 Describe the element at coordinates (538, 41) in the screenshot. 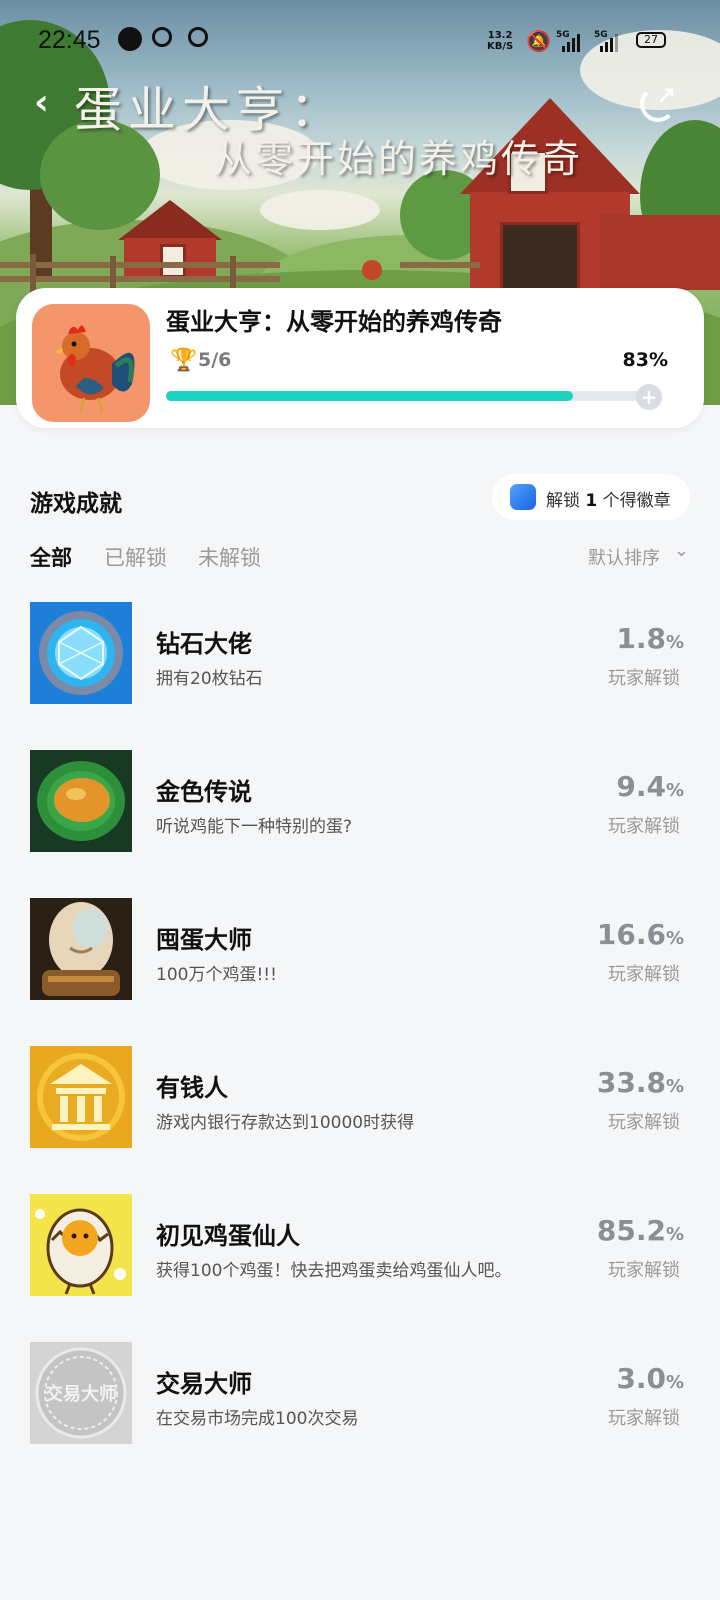

I see `mute-icon: 🔕` at that location.